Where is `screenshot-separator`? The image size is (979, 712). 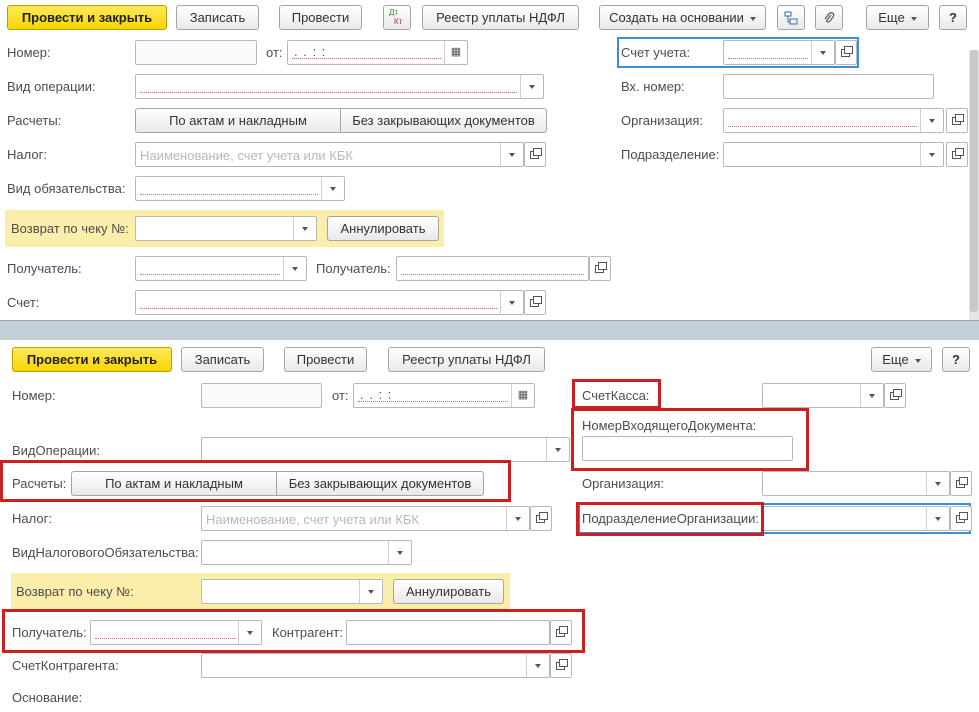
screenshot-separator is located at coordinates (489, 330).